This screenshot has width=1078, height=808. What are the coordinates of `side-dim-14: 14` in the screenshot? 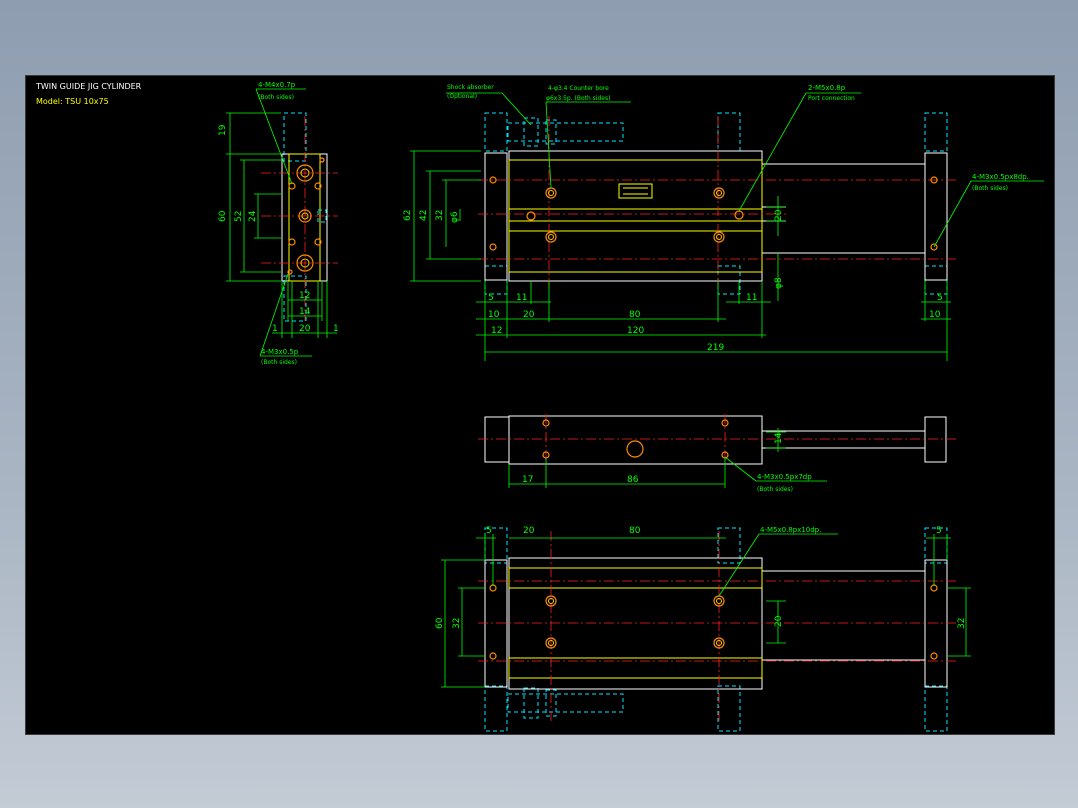 It's located at (305, 312).